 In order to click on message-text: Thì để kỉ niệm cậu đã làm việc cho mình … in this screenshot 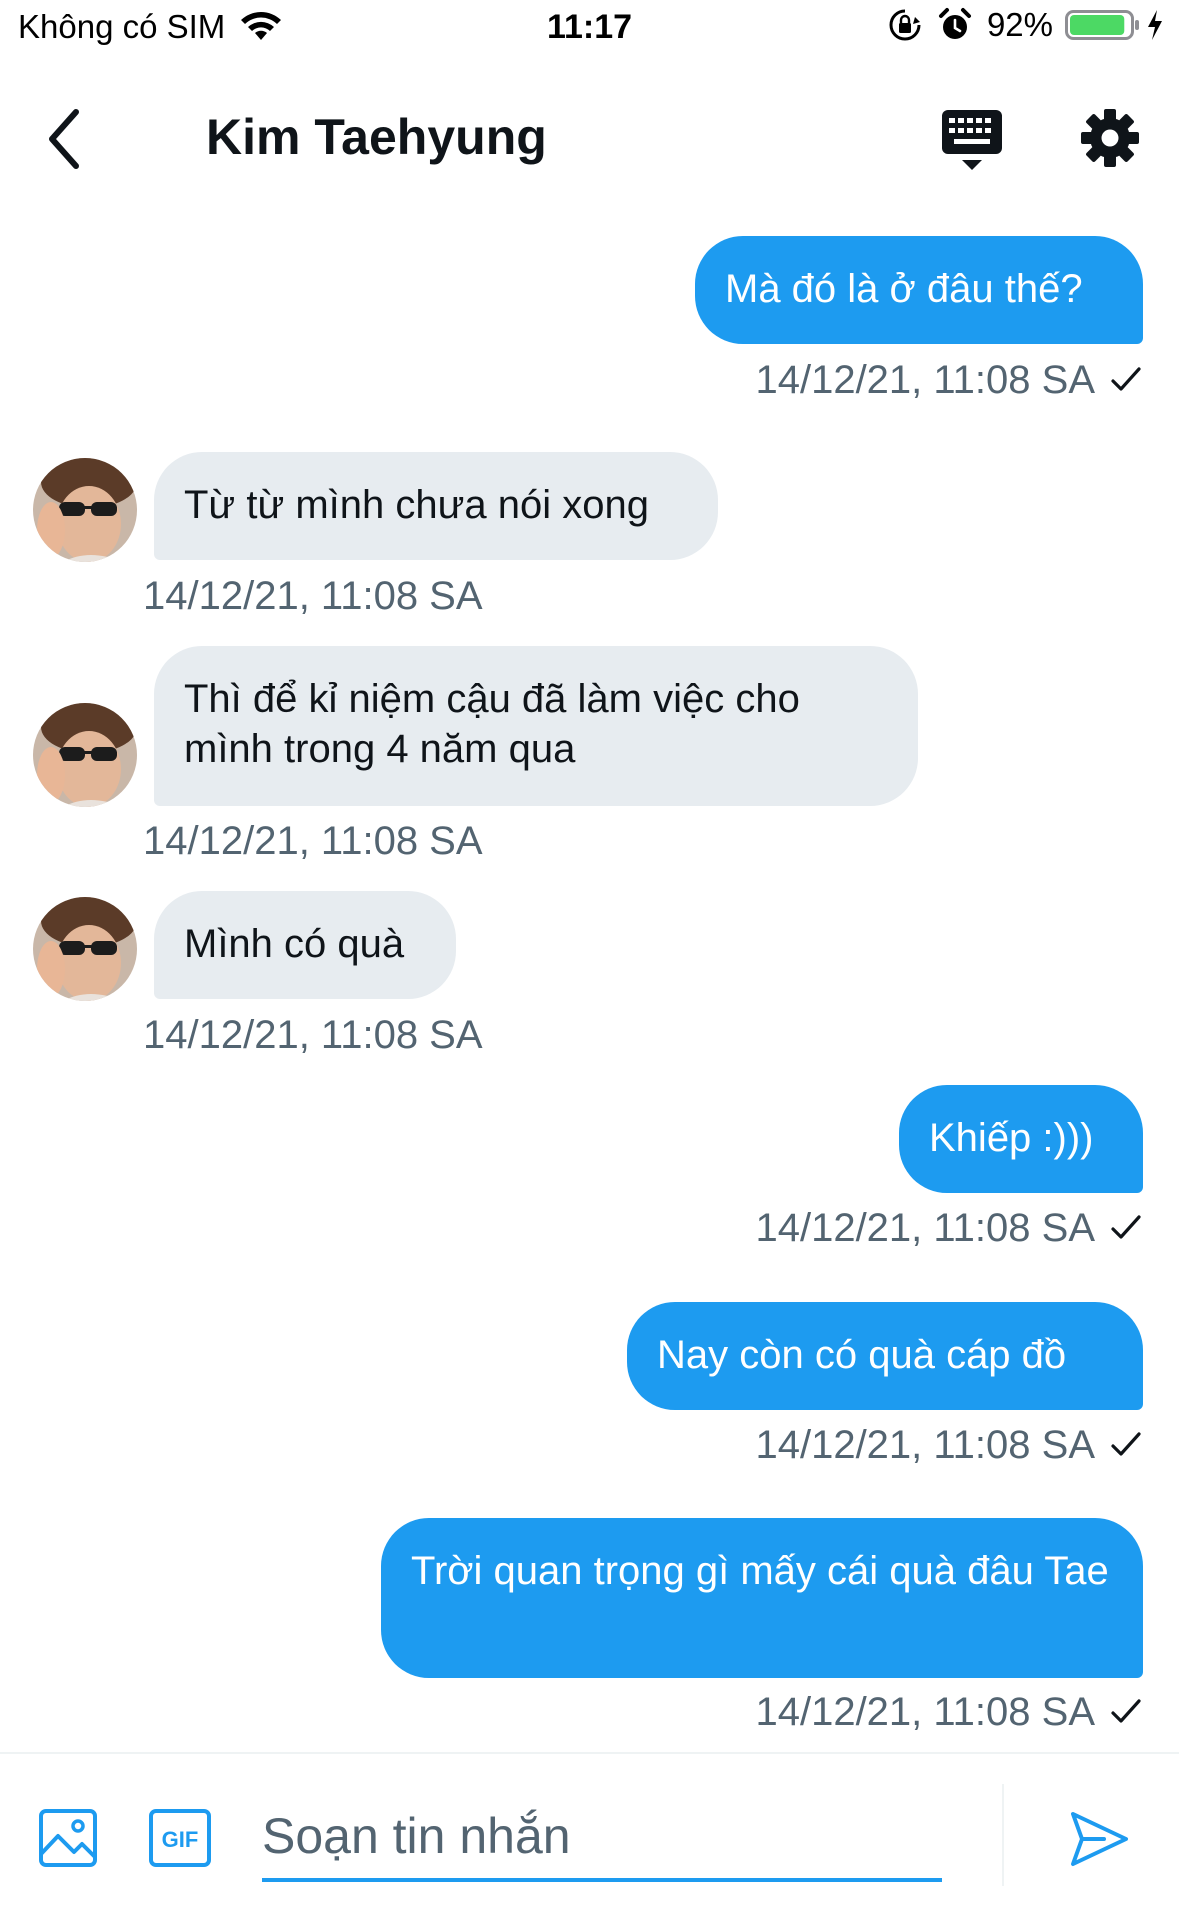, I will do `click(492, 724)`.